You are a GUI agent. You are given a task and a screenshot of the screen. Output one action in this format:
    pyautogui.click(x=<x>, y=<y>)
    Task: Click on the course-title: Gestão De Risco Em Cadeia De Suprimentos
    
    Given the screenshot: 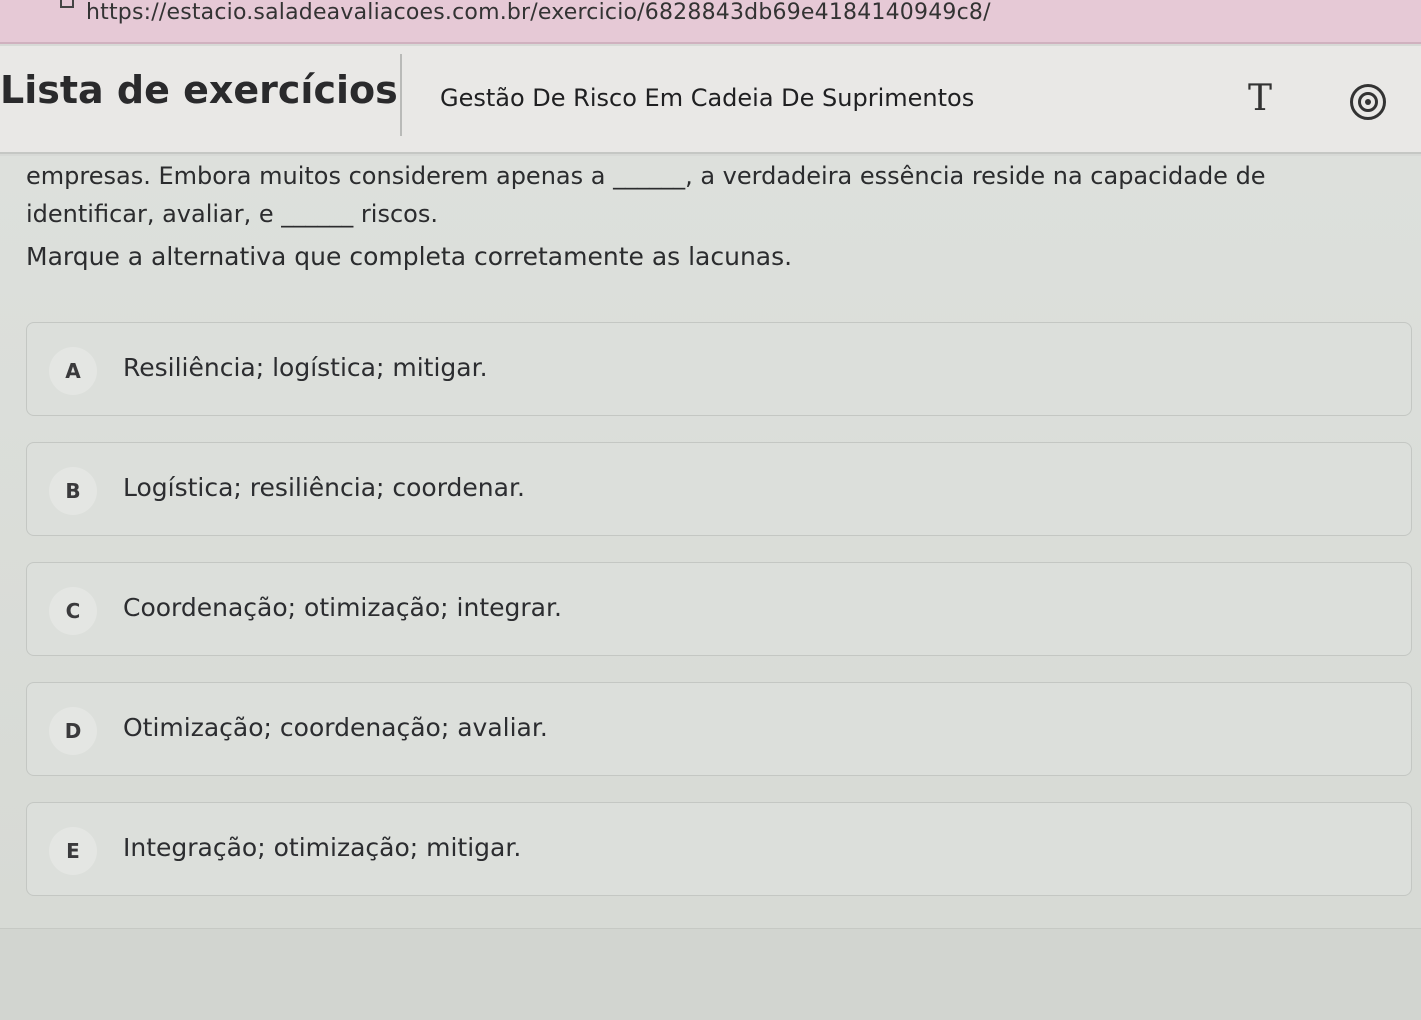 What is the action you would take?
    pyautogui.click(x=707, y=98)
    